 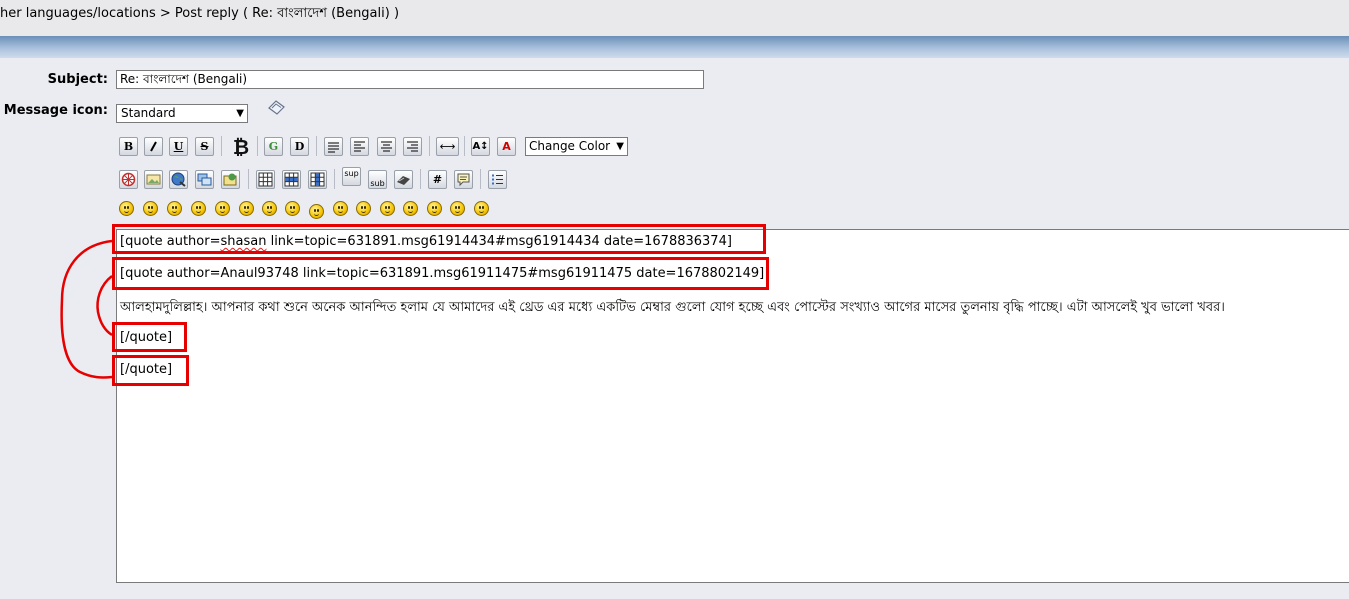 I want to click on huh-icon, so click(x=316, y=211).